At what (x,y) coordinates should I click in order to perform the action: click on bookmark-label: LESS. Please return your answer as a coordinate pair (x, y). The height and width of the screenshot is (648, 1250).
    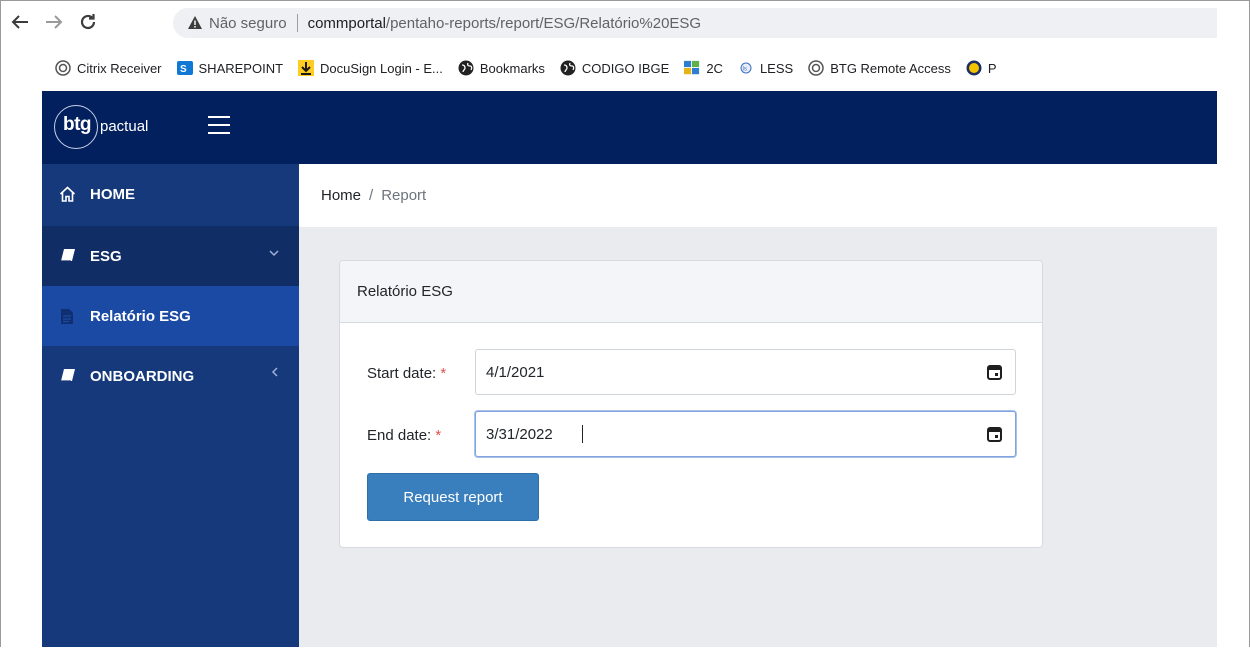
    Looking at the image, I should click on (776, 68).